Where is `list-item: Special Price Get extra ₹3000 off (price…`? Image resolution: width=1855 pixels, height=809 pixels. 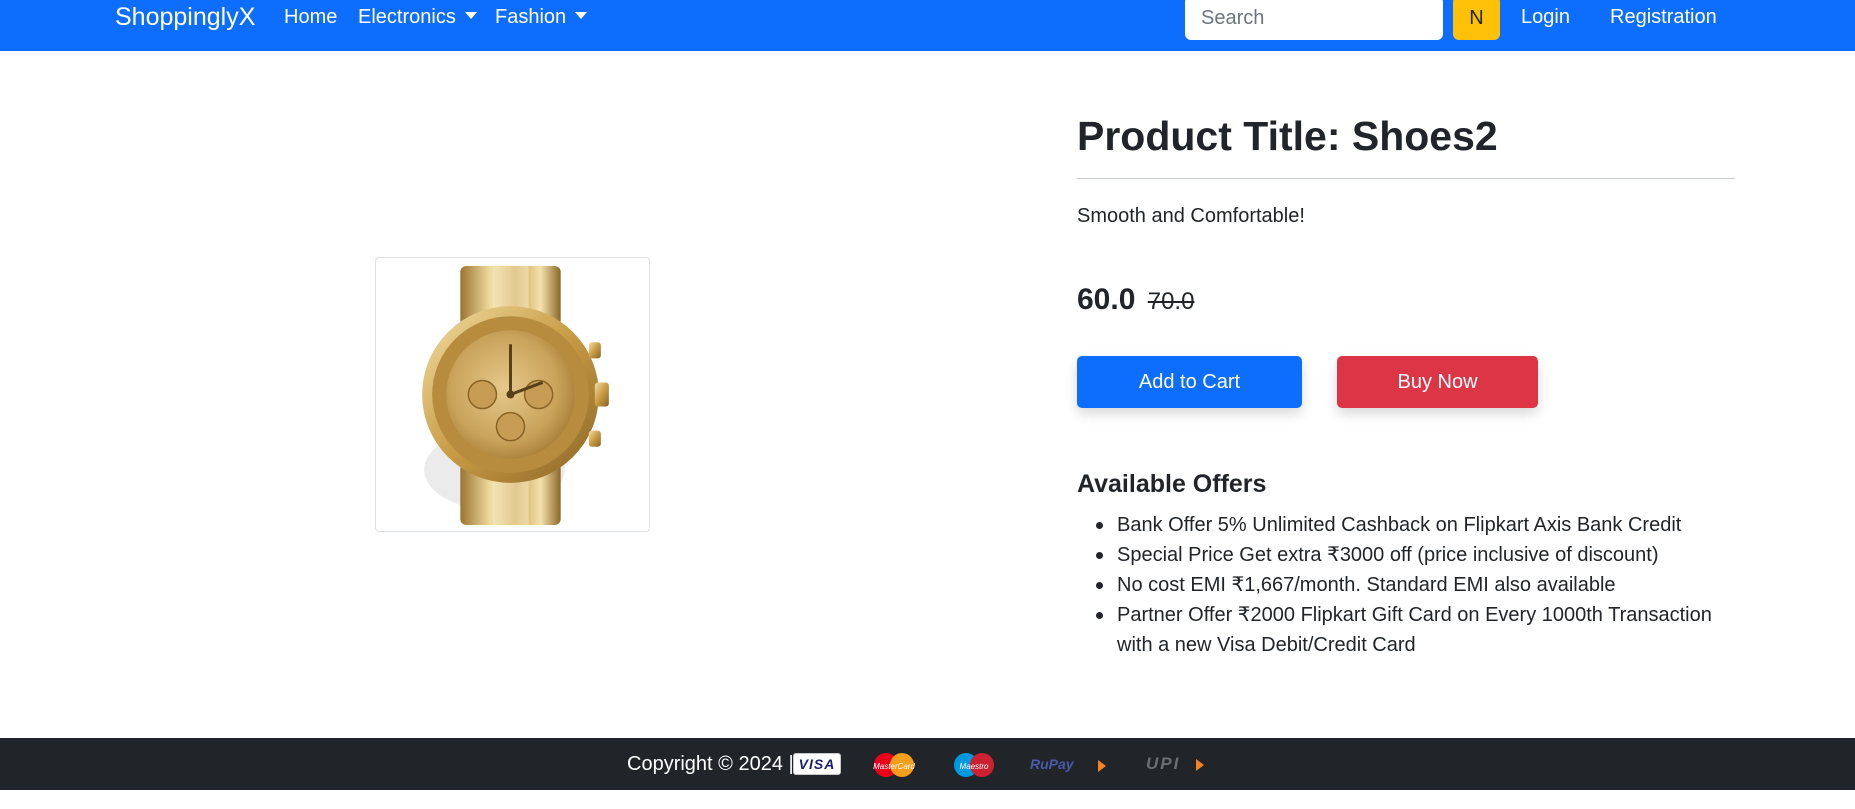
list-item: Special Price Get extra ₹3000 off (price… is located at coordinates (1411, 555).